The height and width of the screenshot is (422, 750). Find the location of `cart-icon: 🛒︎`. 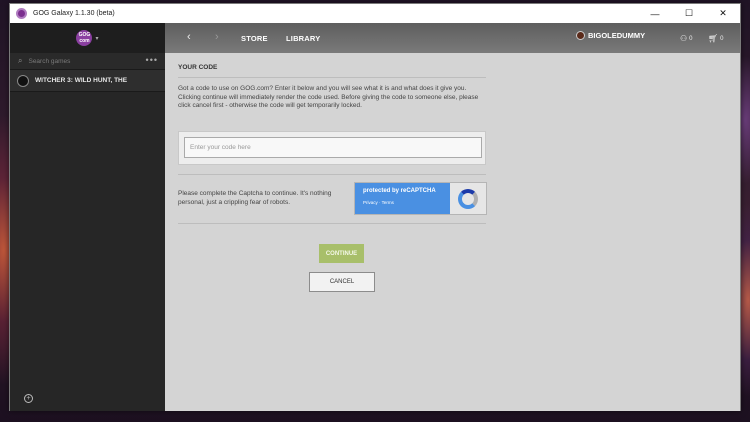

cart-icon: 🛒︎ is located at coordinates (713, 38).